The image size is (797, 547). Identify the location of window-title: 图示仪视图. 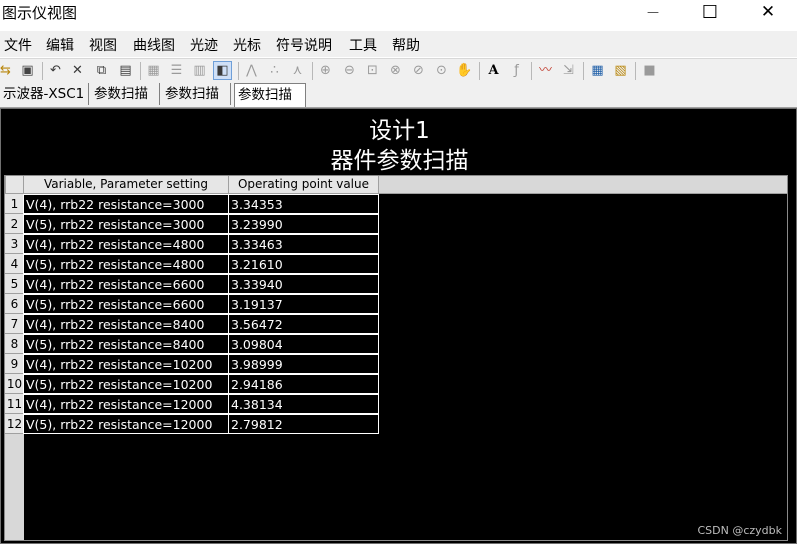
(40, 13).